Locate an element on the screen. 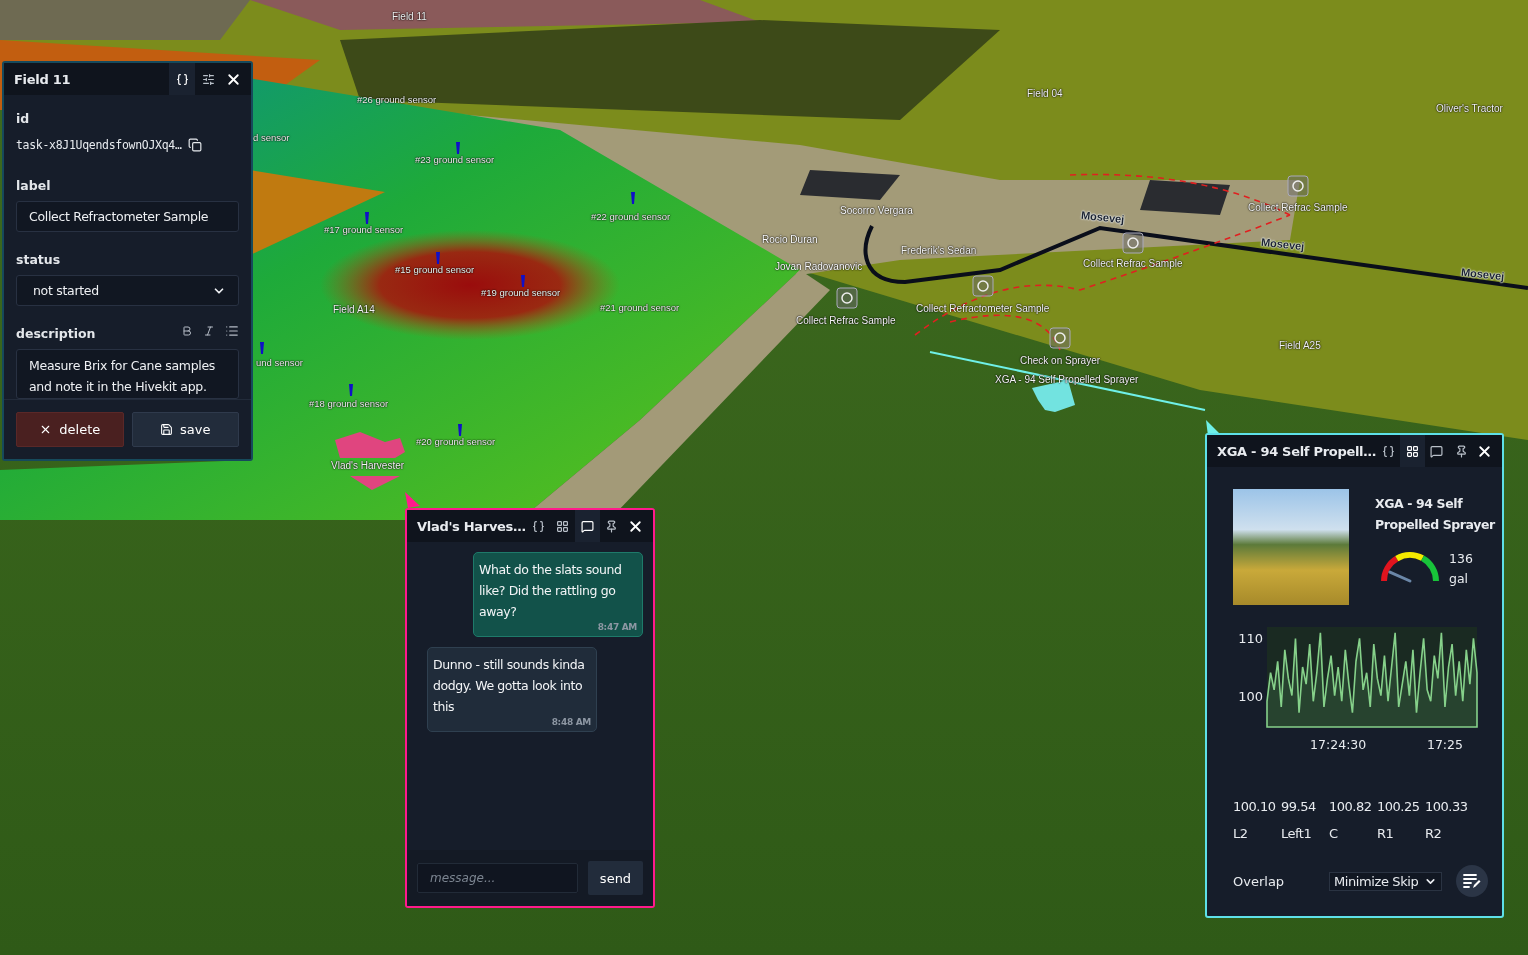 The image size is (1528, 955). label-field: Collect Refractometer Sample is located at coordinates (127, 216).